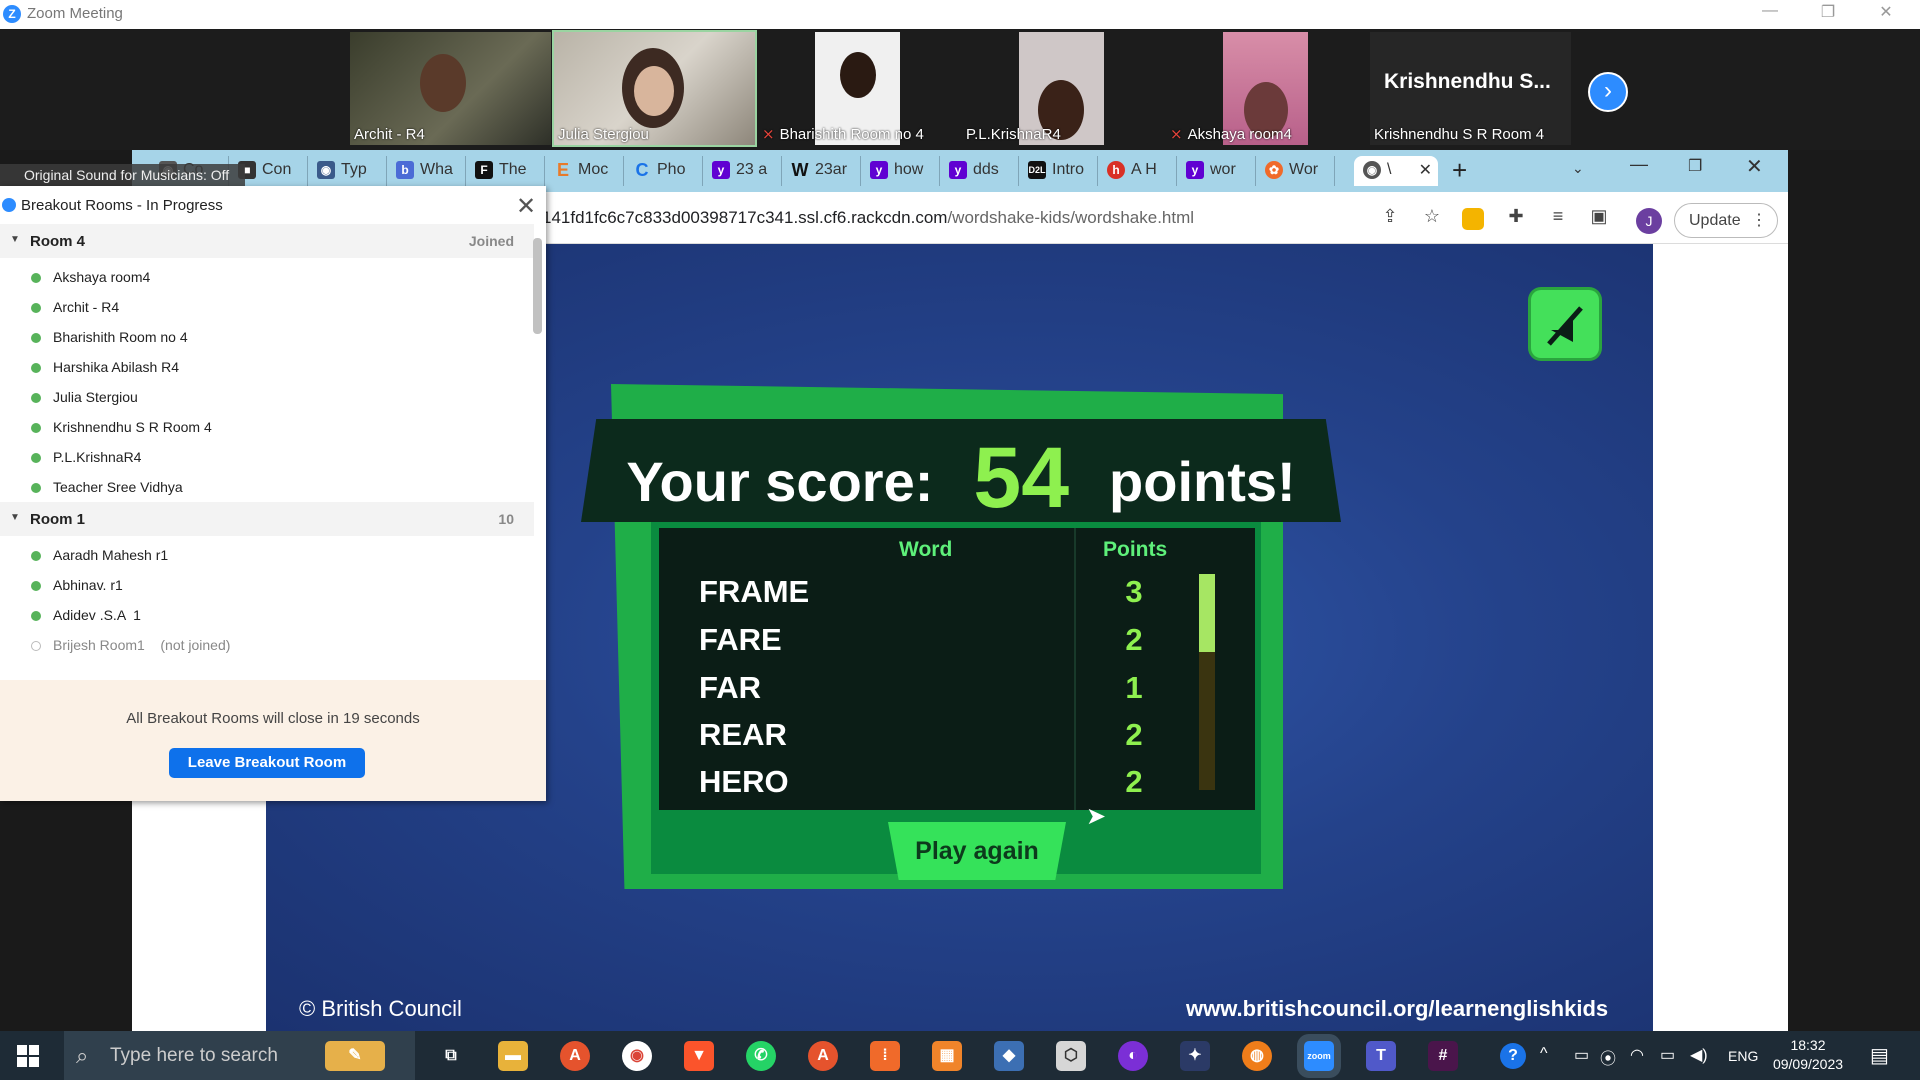 The height and width of the screenshot is (1080, 1920). Describe the element at coordinates (654, 88) in the screenshot. I see `video-tile-julia: Julia Stergiou` at that location.